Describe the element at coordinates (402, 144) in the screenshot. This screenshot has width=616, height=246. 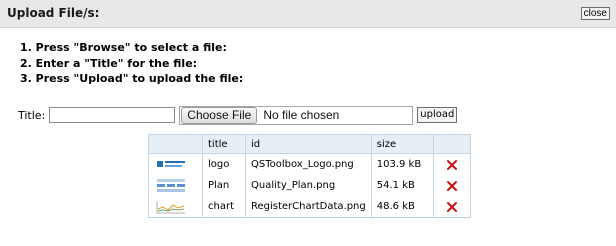
I see `header-size: size` at that location.